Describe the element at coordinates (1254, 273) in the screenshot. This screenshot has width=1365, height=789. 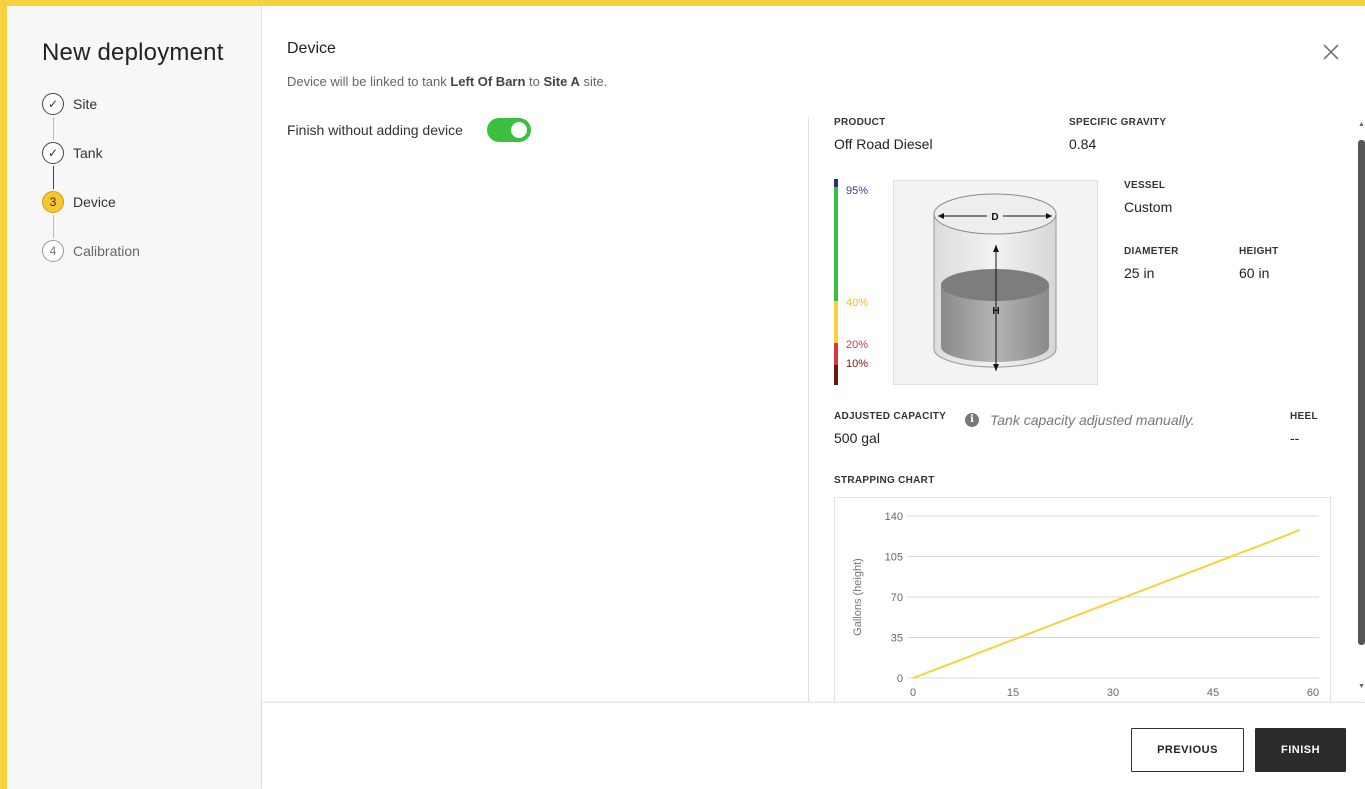
I see `height-value: 60 in` at that location.